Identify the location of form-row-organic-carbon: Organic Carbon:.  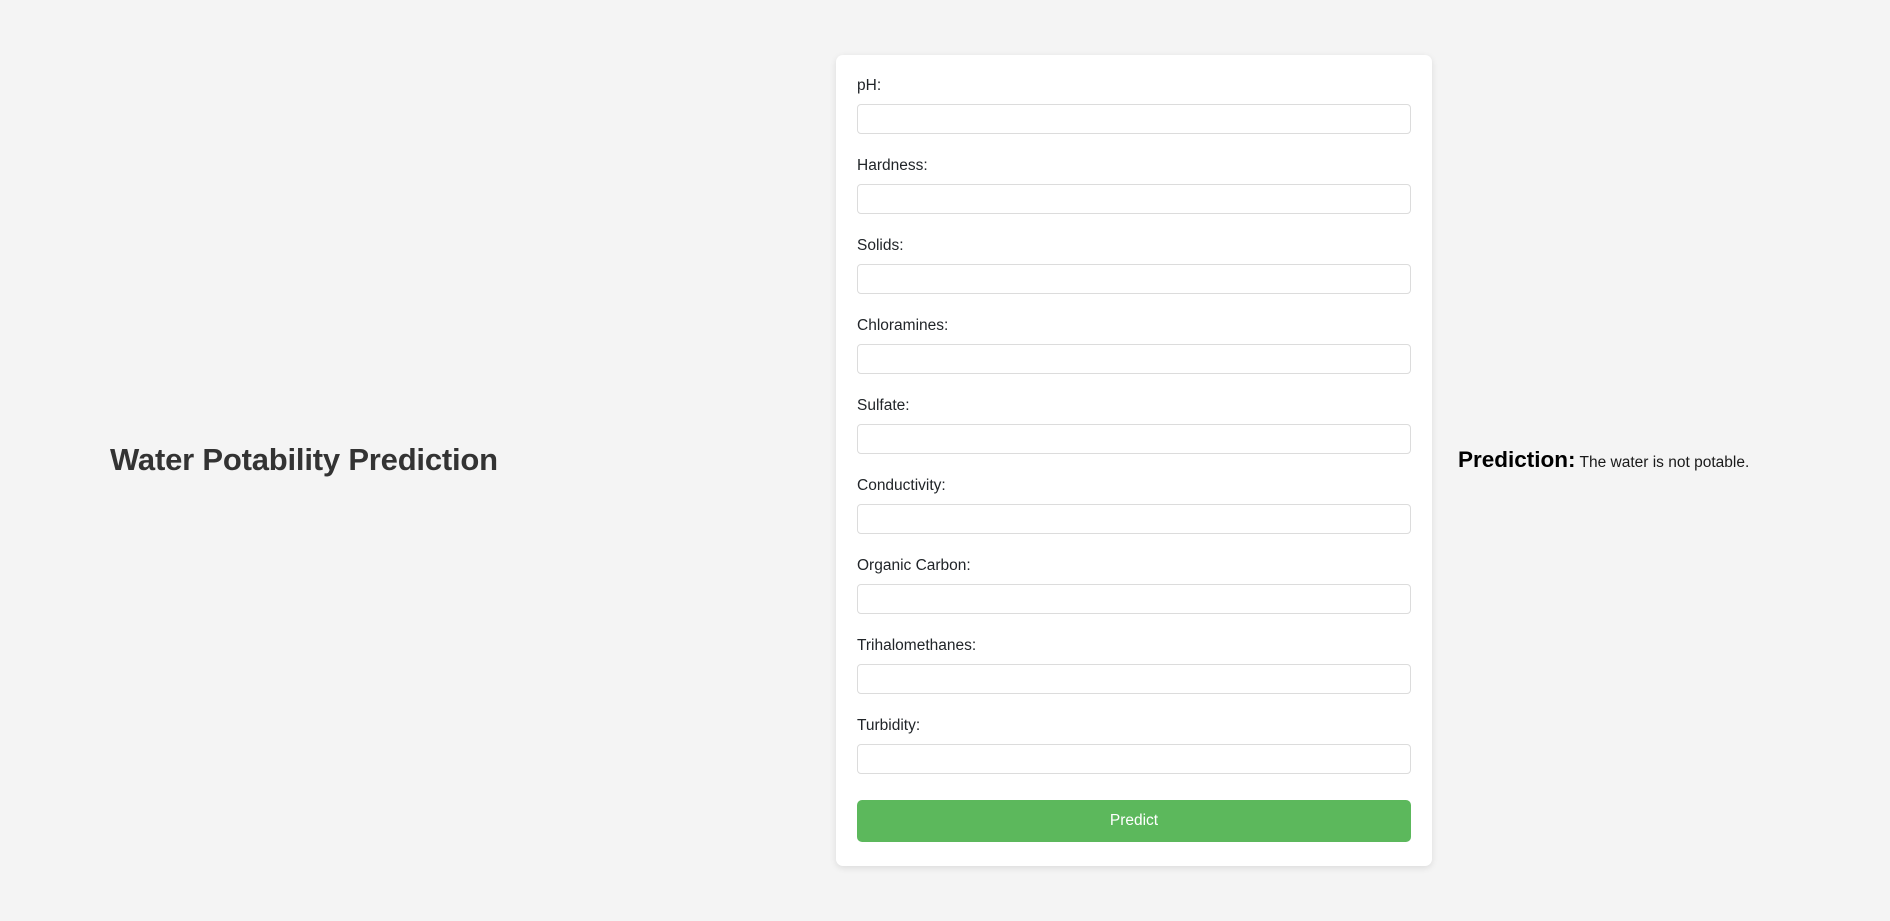
(1134, 585).